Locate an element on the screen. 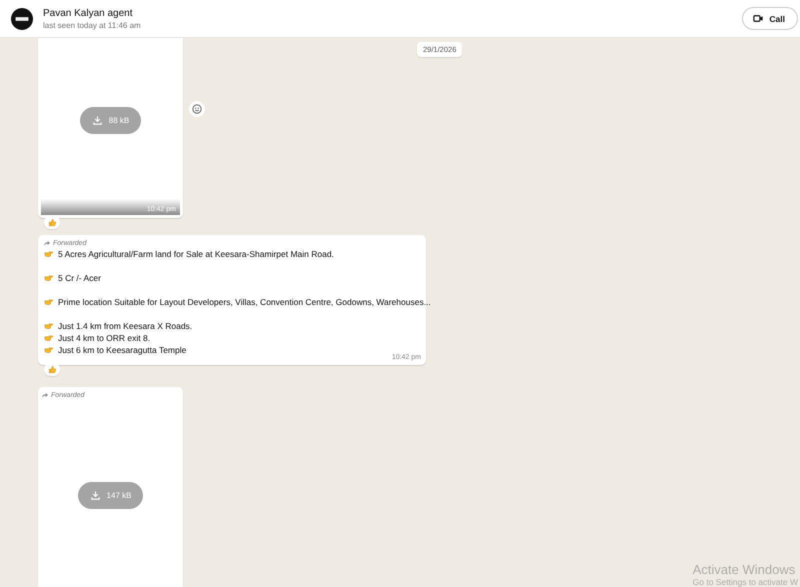 The height and width of the screenshot is (587, 800). activation-title: Activate Windows is located at coordinates (744, 569).